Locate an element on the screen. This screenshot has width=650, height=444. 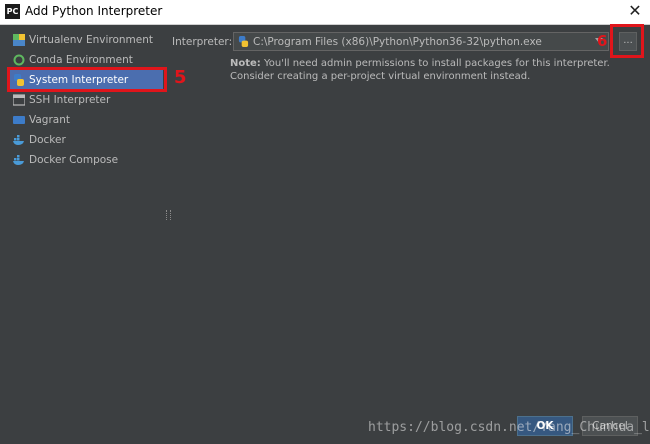
sidebar-item-virtualenv: Virtualenv Environment is located at coordinates (85, 40).